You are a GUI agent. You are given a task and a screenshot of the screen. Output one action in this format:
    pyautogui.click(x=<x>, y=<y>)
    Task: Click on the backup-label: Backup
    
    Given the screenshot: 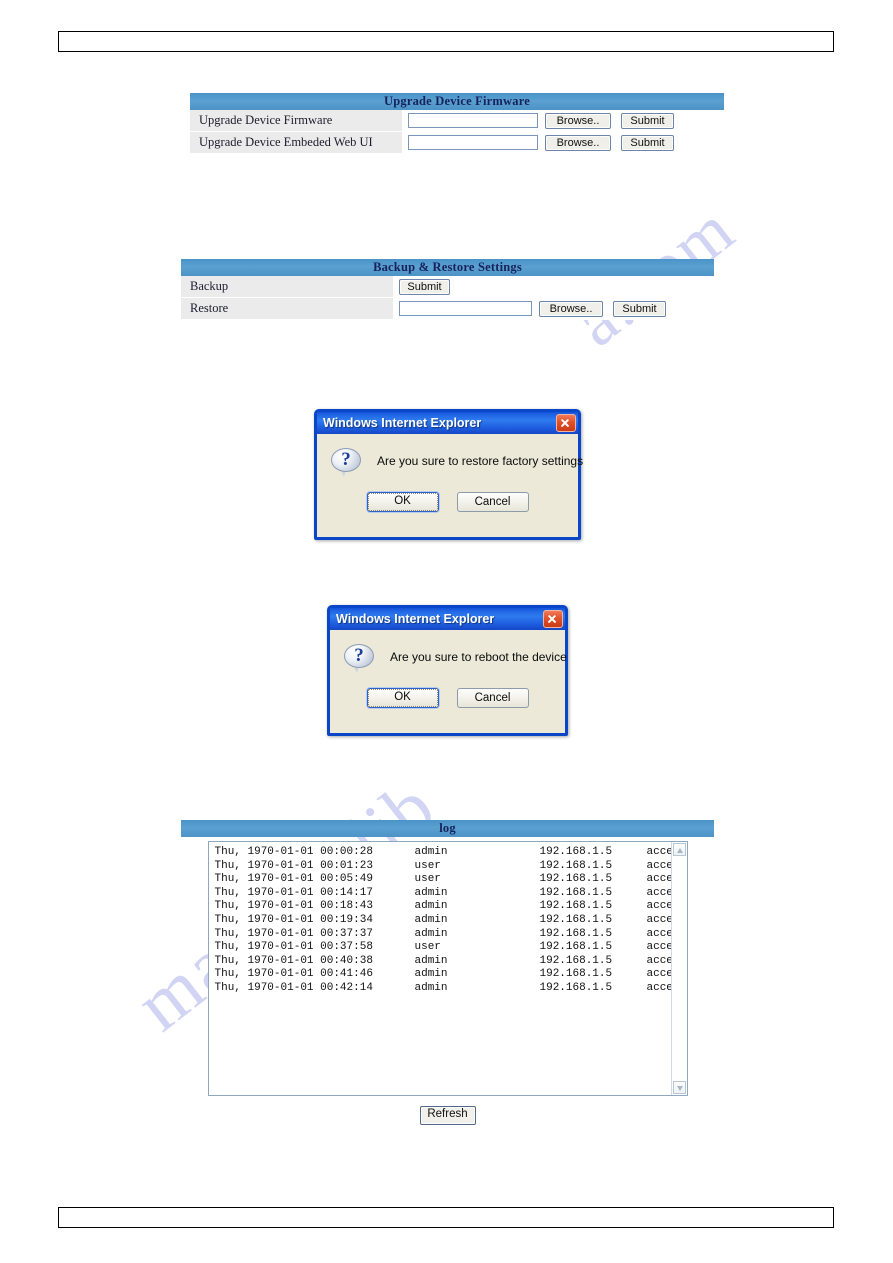 What is the action you would take?
    pyautogui.click(x=209, y=286)
    